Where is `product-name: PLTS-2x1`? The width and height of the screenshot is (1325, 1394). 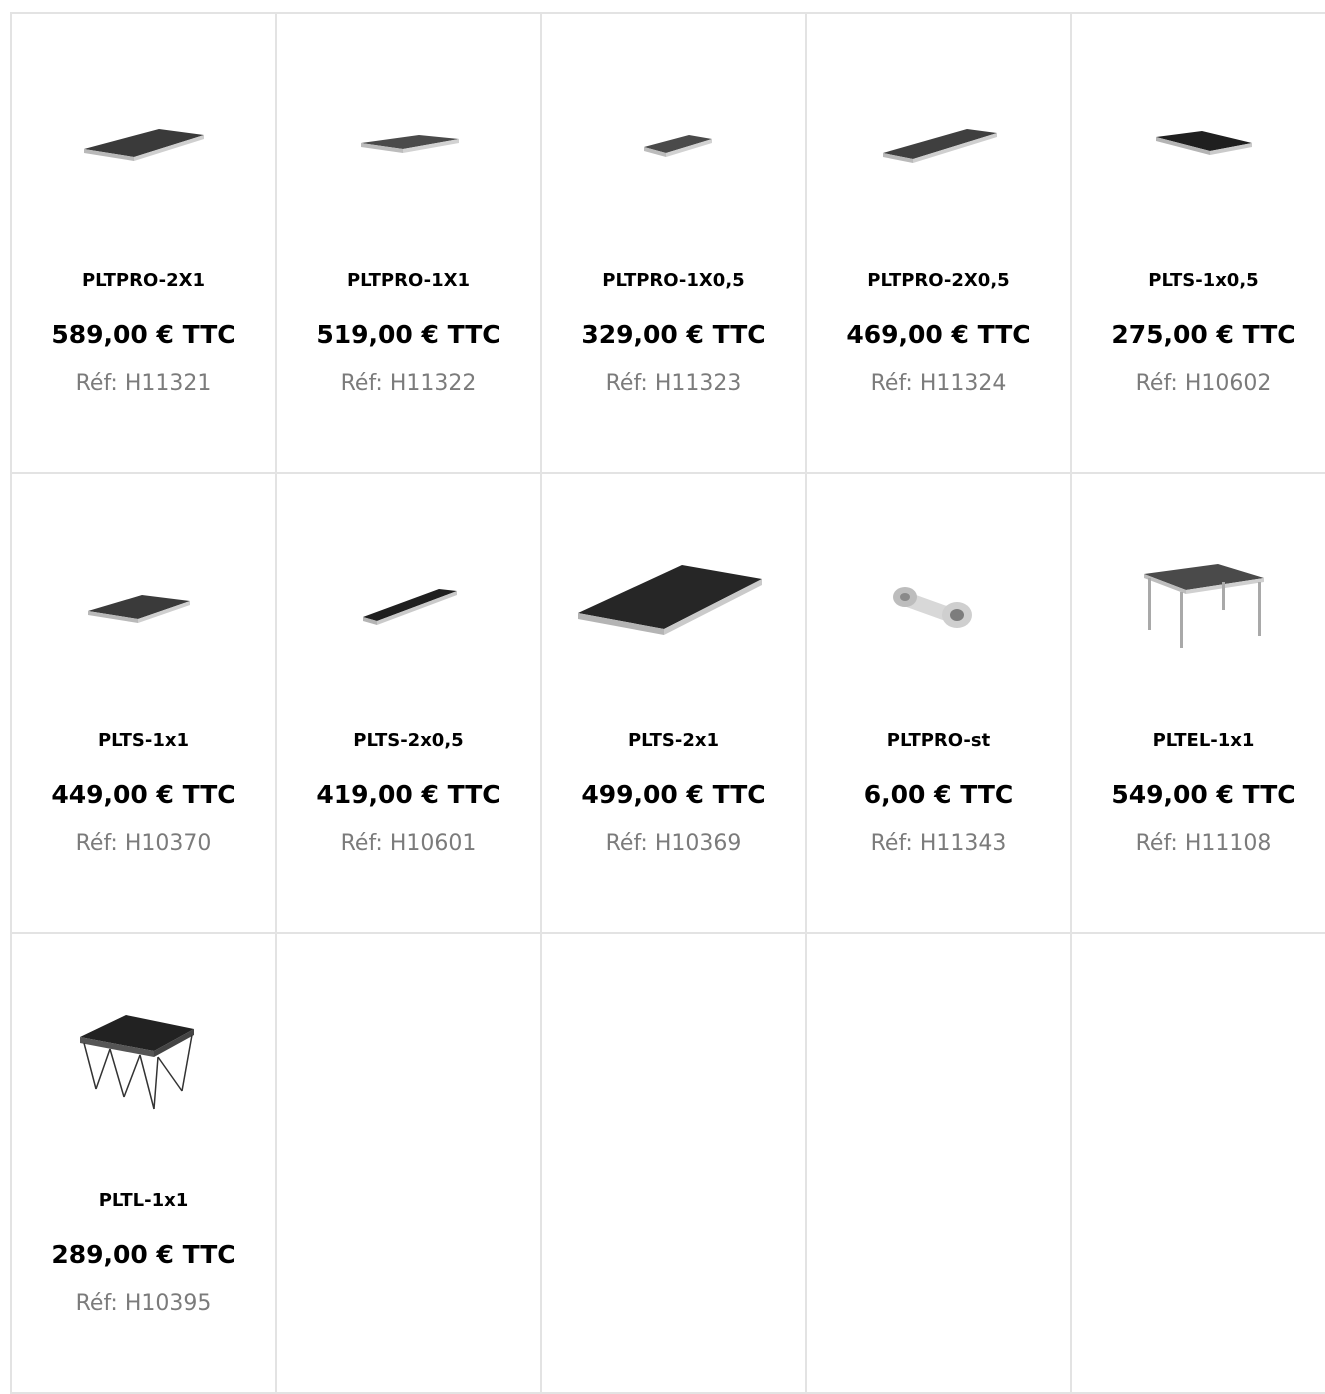 product-name: PLTS-2x1 is located at coordinates (673, 740).